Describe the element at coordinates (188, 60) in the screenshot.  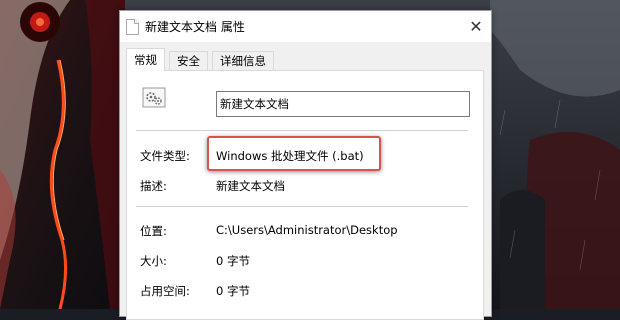
I see `tab-security: 安全` at that location.